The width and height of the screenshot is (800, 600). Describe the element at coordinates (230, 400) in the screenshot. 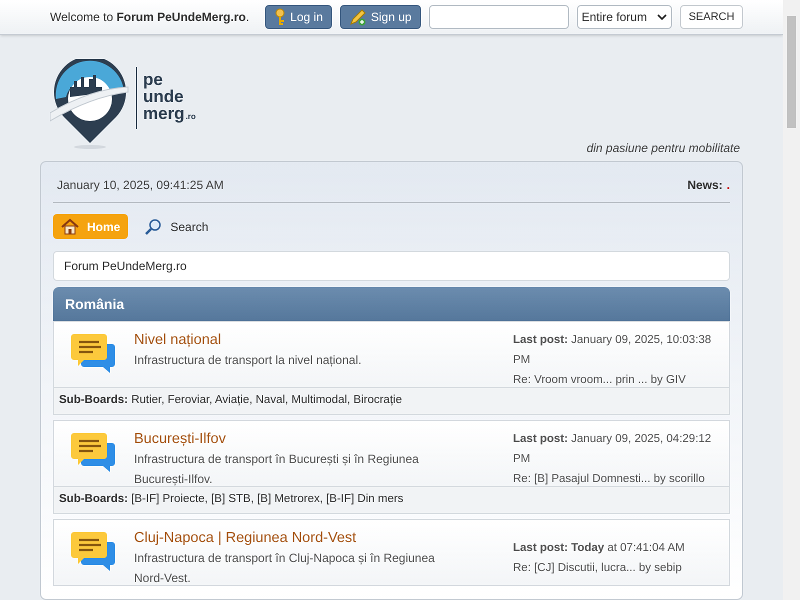

I see `sub-boards: Sub-Boards: Rutier, Feroviar, Aviație, Naval, Multimodal, Birocrație` at that location.